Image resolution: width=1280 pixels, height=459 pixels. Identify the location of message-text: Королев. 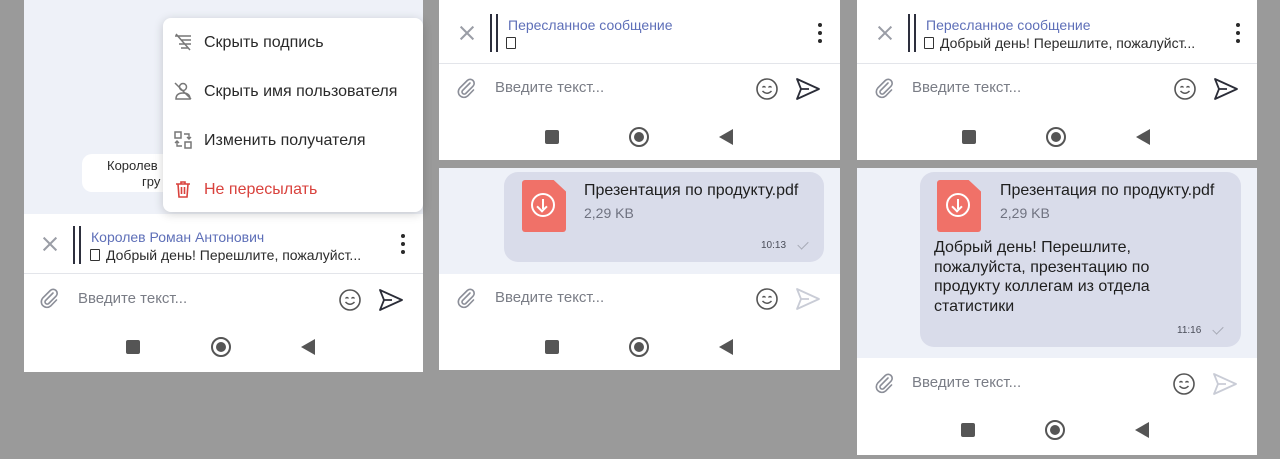
(132, 165).